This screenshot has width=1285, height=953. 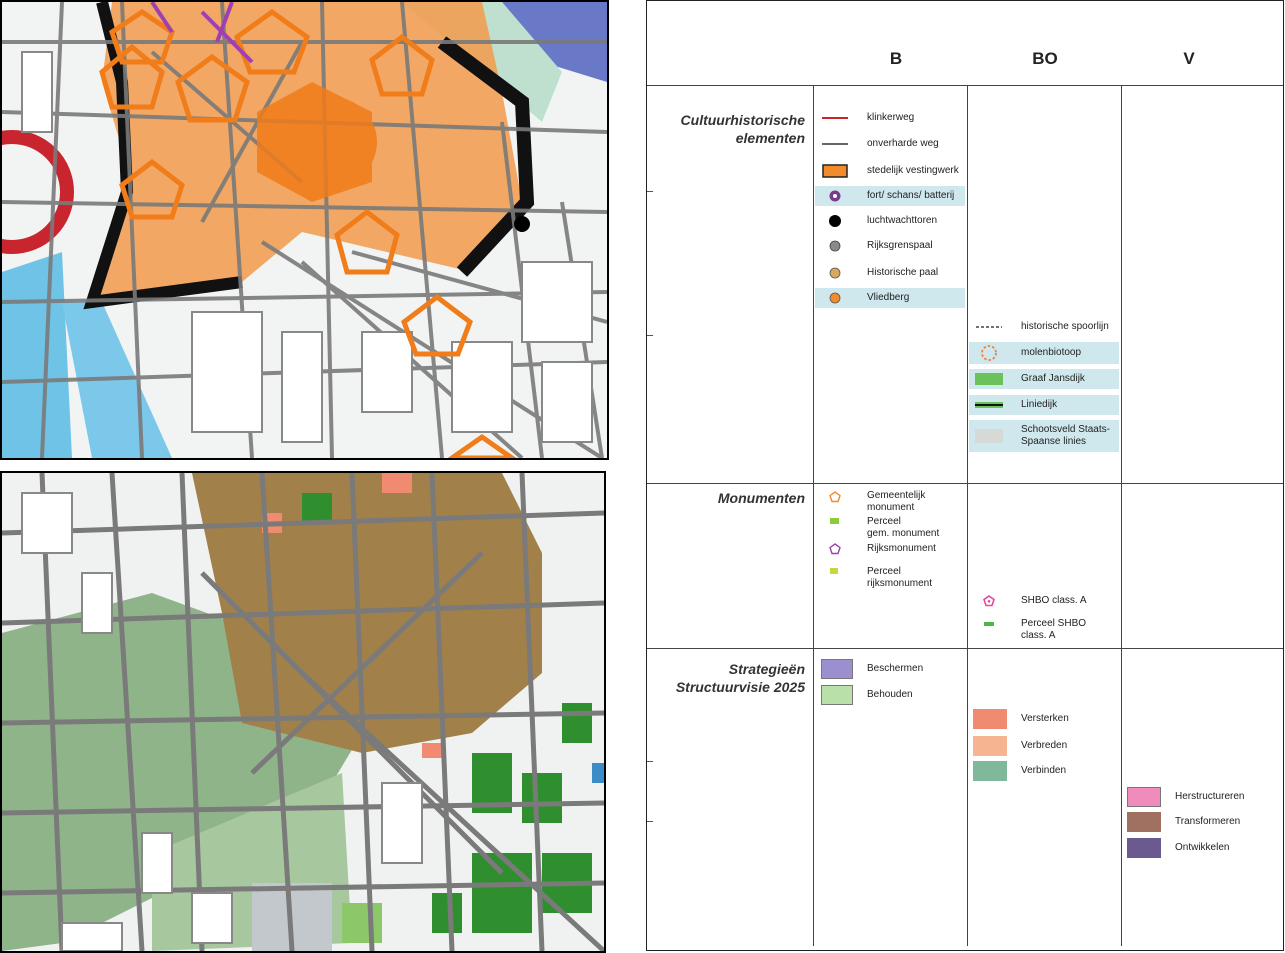 I want to click on legend-item-schootsveld: Schootsveld Staats- Spaanse linies, so click(x=1044, y=436).